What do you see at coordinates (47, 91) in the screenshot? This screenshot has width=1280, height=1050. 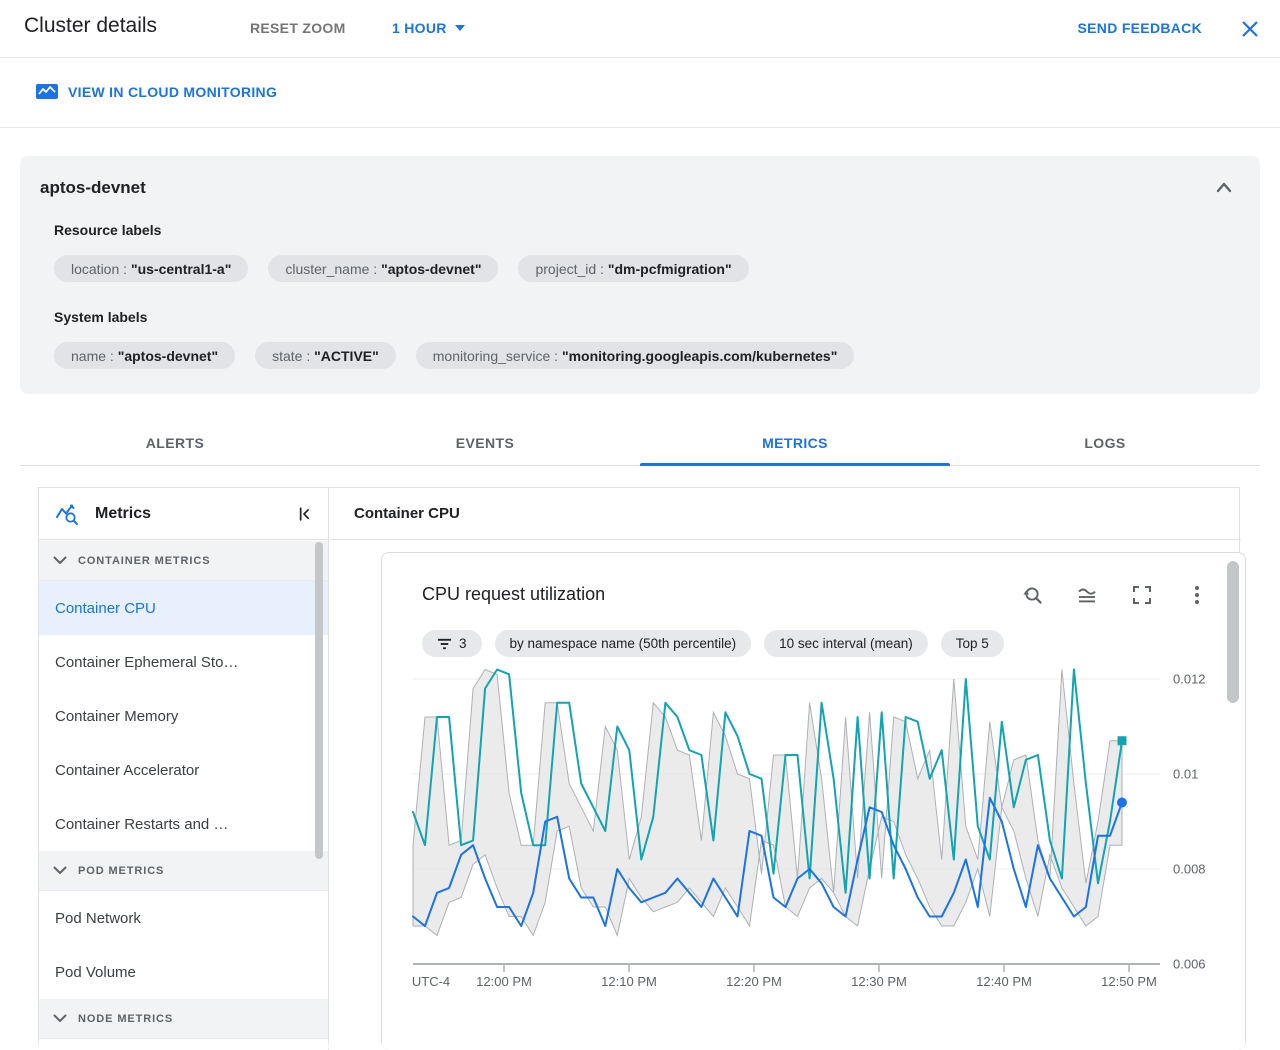 I see `monitoring-chart-icon` at bounding box center [47, 91].